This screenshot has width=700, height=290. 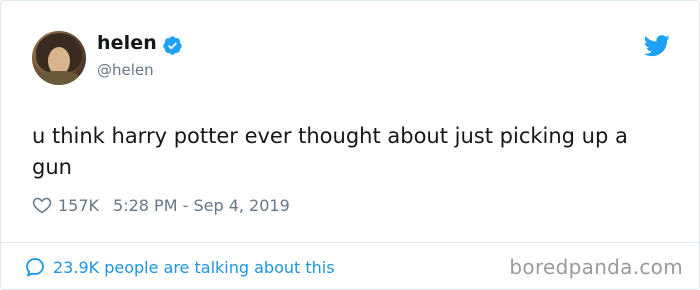 What do you see at coordinates (201, 205) in the screenshot?
I see `tweet-timestamp: 5:28 PM - Sep 4, 2019` at bounding box center [201, 205].